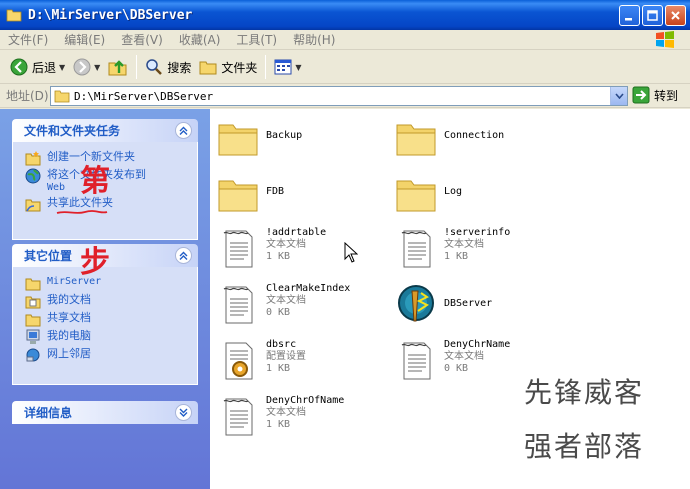 This screenshot has width=690, height=489. Describe the element at coordinates (33, 320) in the screenshot. I see `shared-documents-icon` at that location.